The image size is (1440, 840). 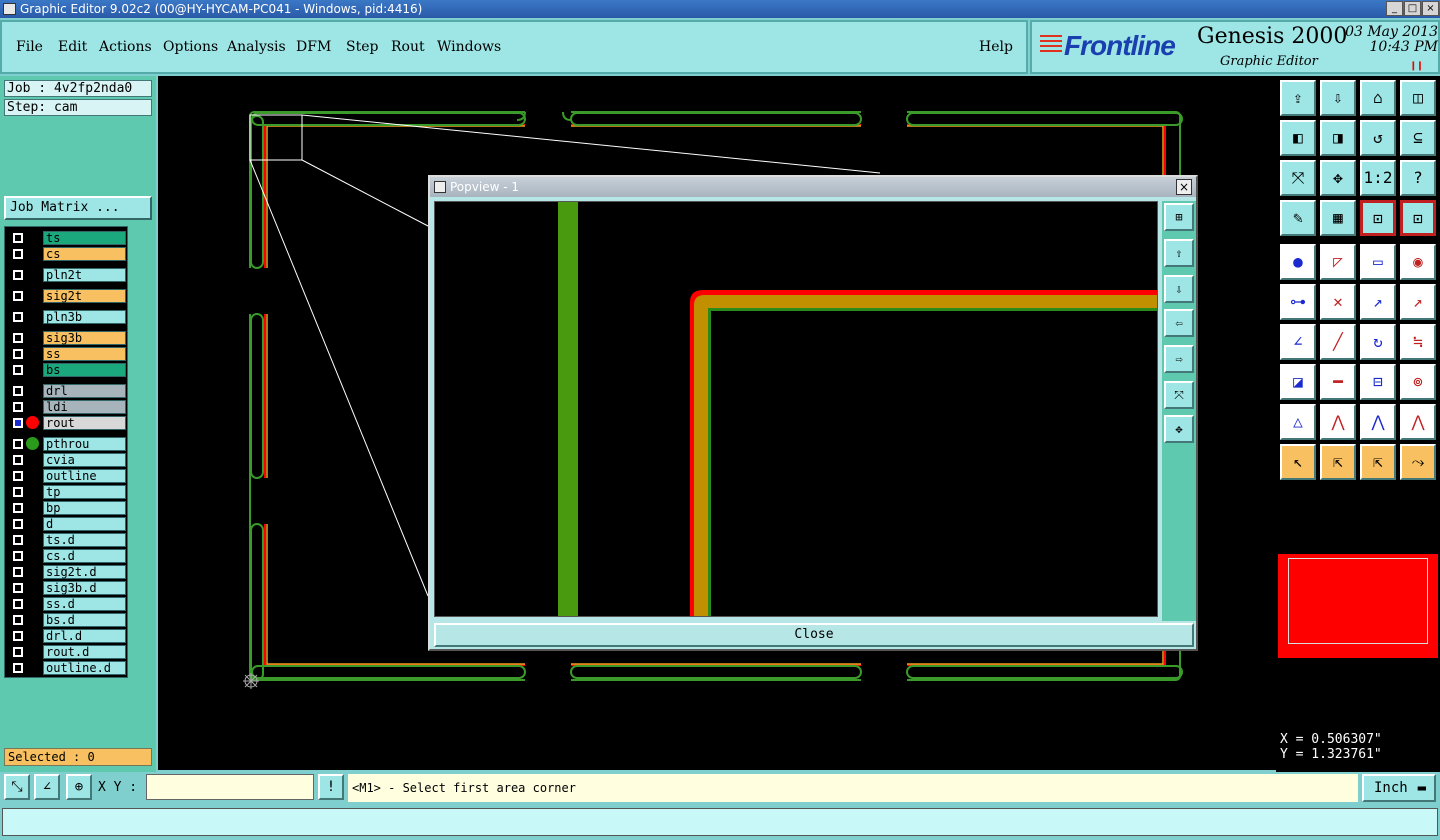 What do you see at coordinates (84, 524) in the screenshot?
I see `layer-name: d` at bounding box center [84, 524].